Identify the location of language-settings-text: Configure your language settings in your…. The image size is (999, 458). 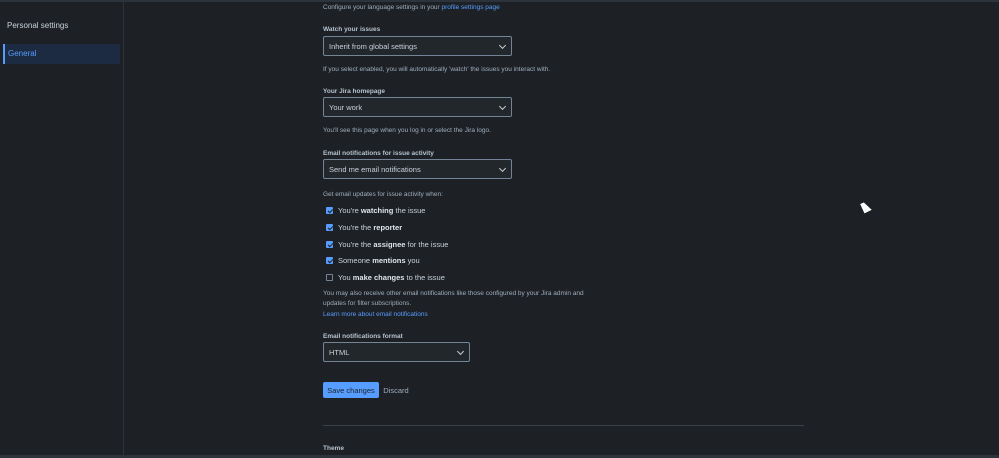
(411, 7).